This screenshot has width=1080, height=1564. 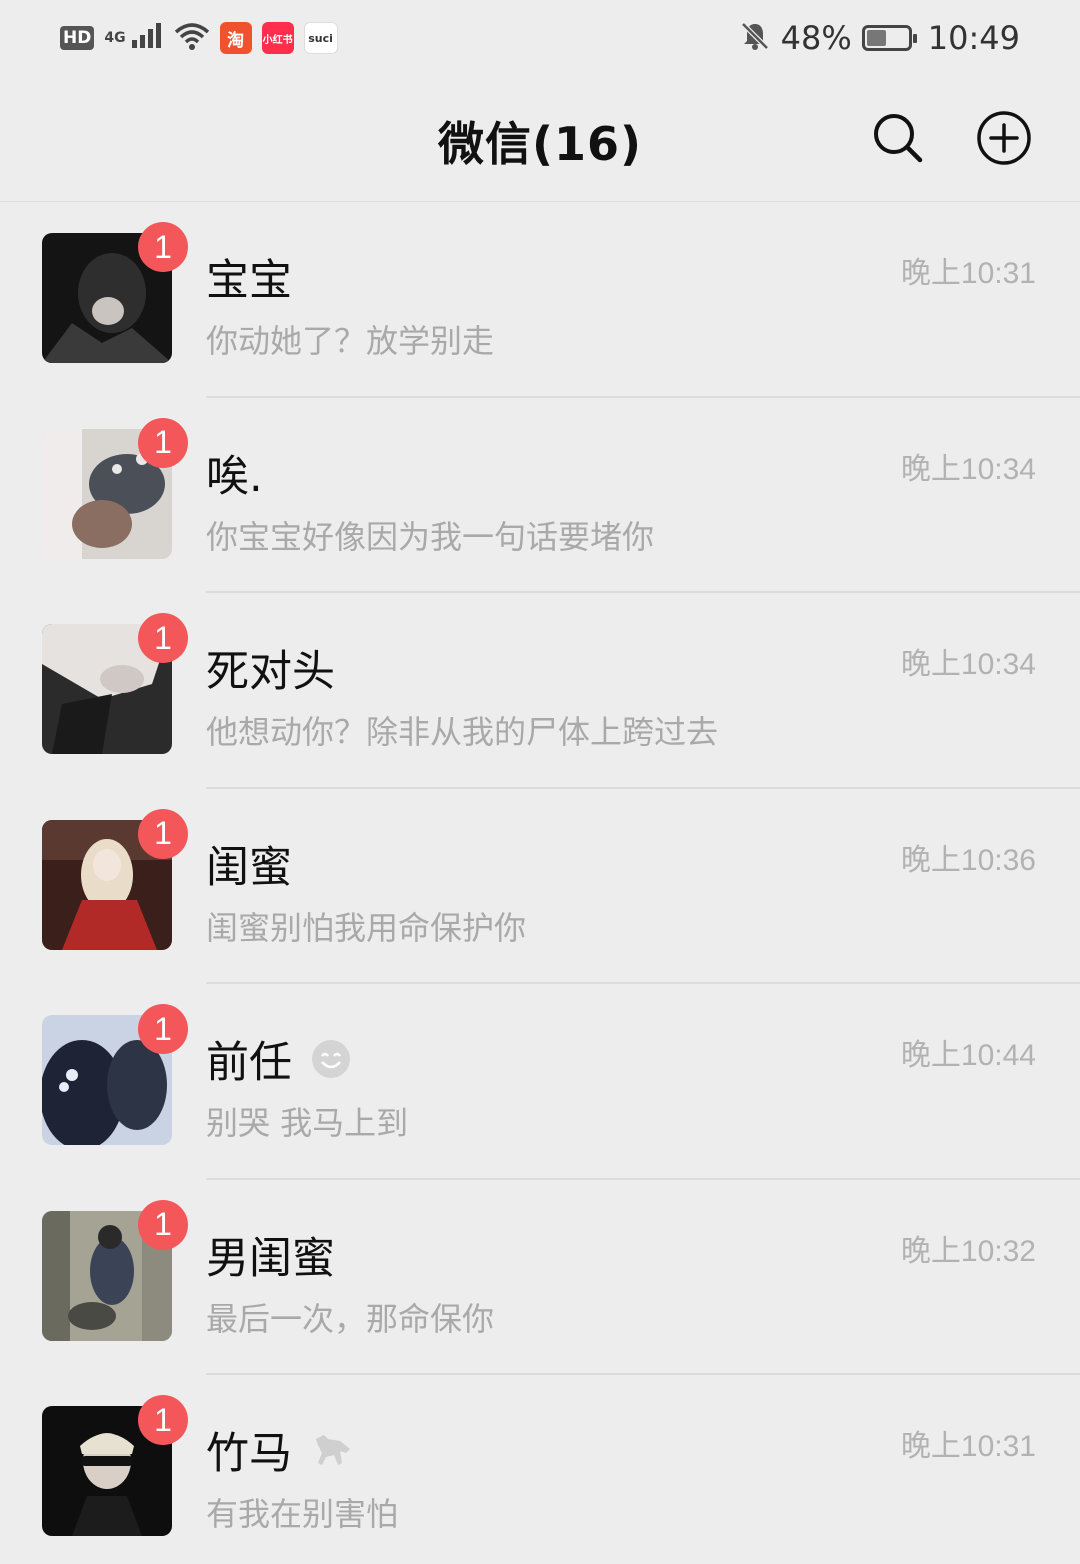 What do you see at coordinates (302, 1514) in the screenshot?
I see `chat-preview: 有我在别害怕` at bounding box center [302, 1514].